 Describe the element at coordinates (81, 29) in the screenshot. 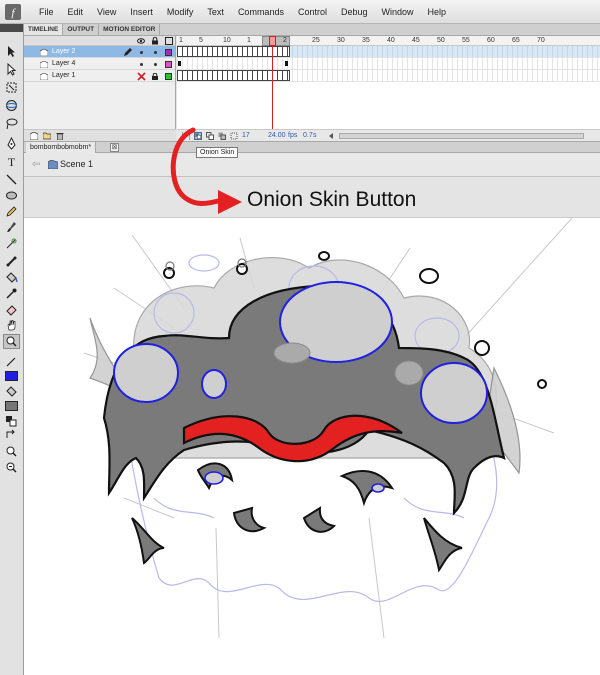

I see `tab-output: OUTPUT` at that location.